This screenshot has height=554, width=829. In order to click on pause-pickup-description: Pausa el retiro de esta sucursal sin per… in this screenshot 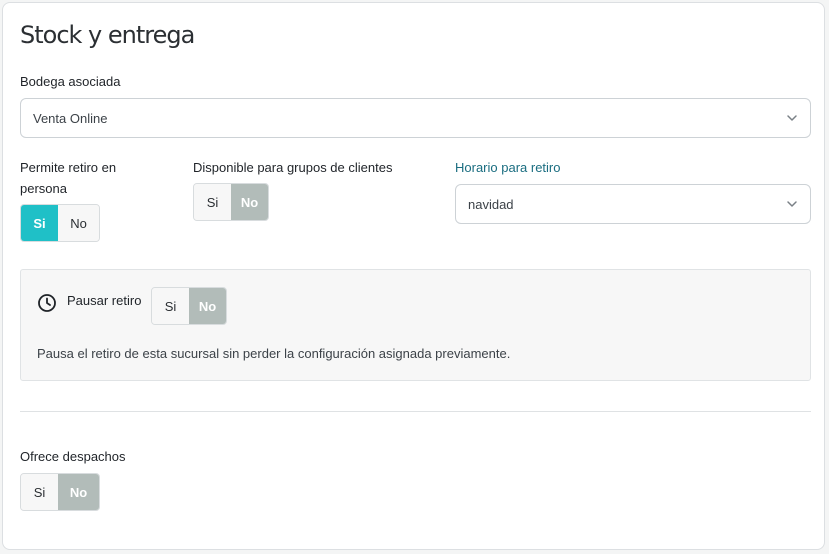, I will do `click(274, 353)`.